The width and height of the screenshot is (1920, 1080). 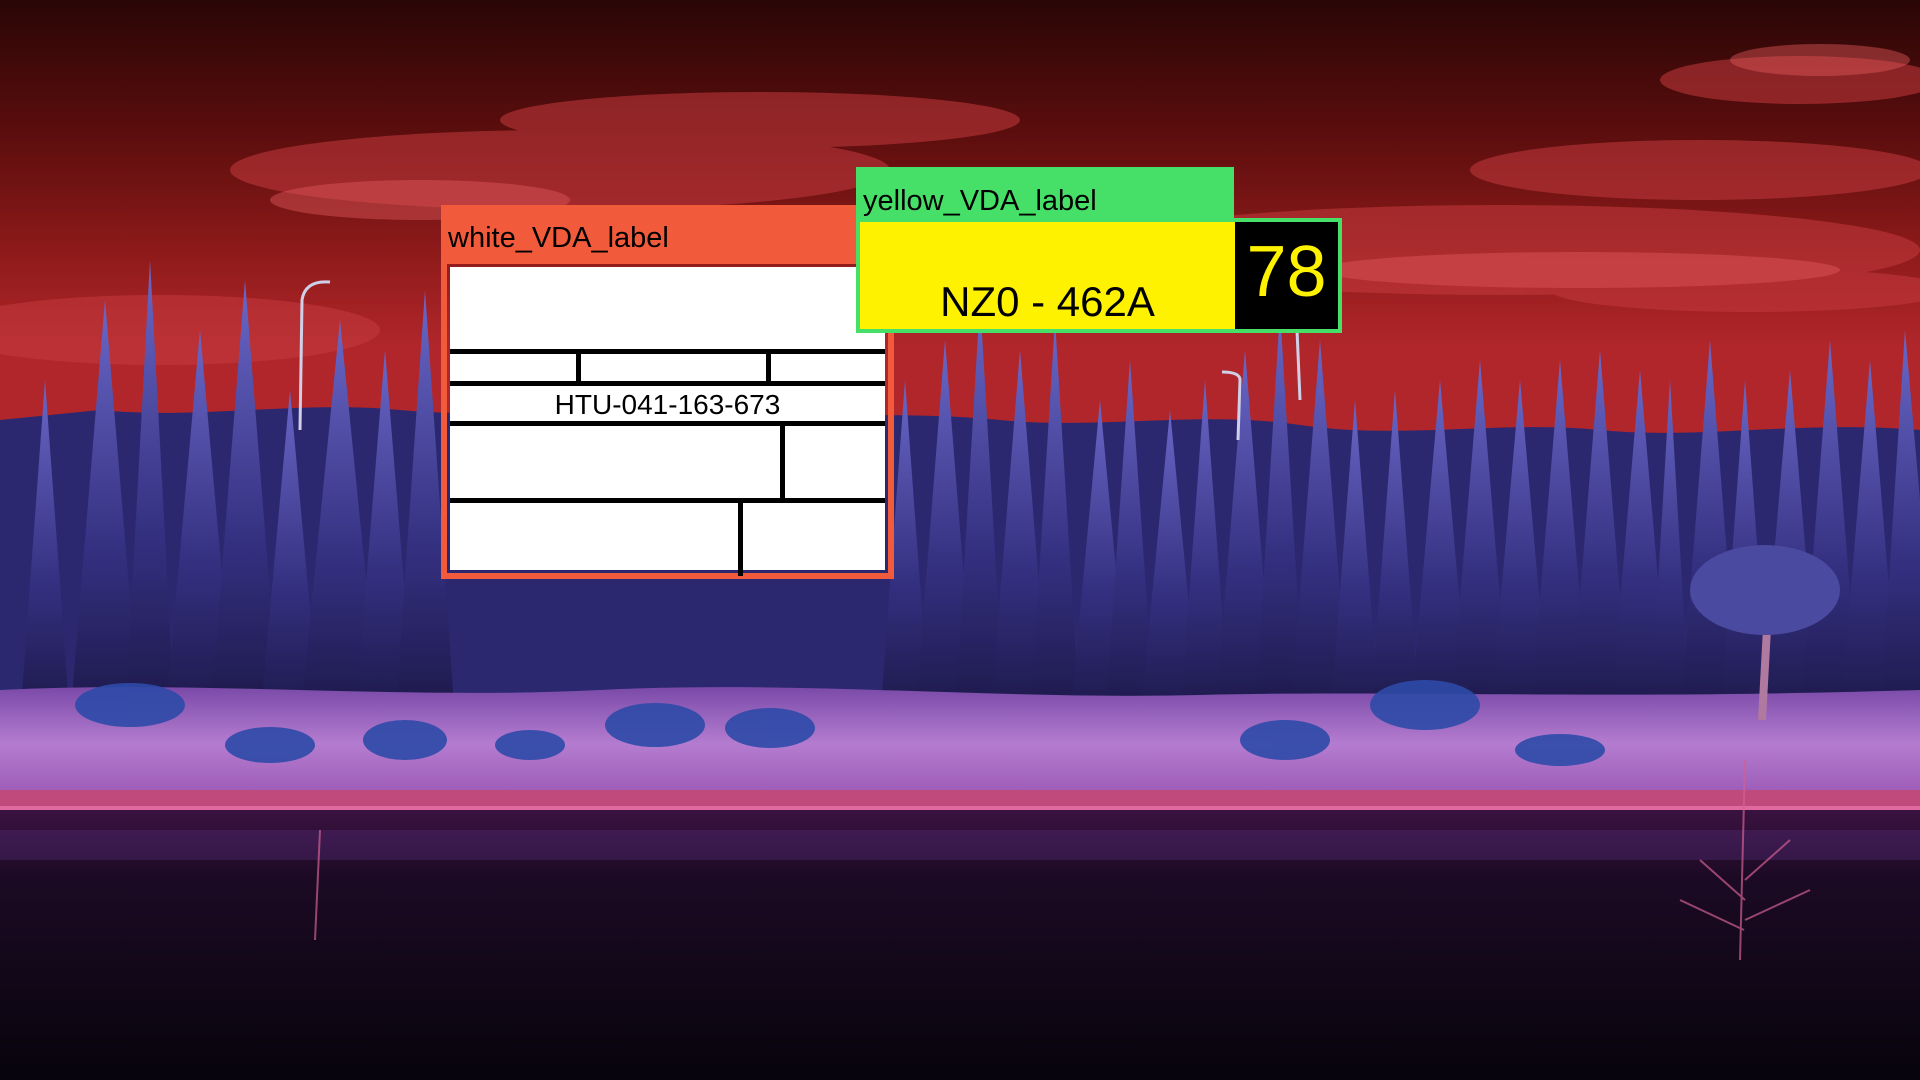 I want to click on yellow-label-box: NZ0 - 462A 78, so click(x=1099, y=275).